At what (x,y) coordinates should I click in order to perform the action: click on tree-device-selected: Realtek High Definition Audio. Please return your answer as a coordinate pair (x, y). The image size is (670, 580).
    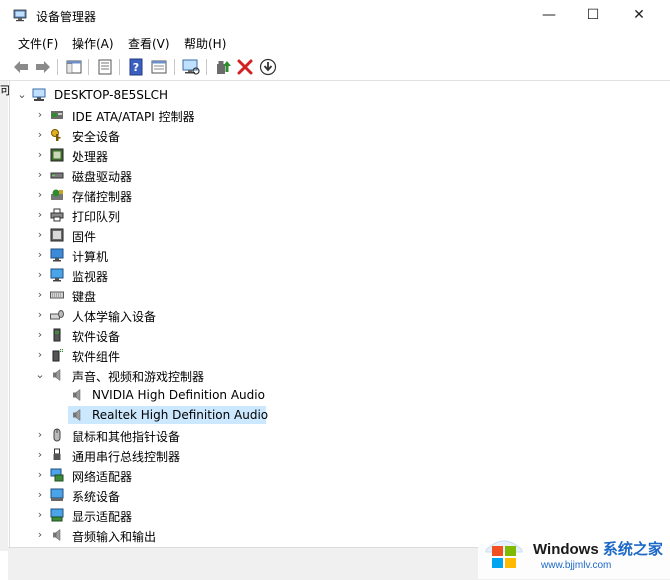
    Looking at the image, I should click on (340, 415).